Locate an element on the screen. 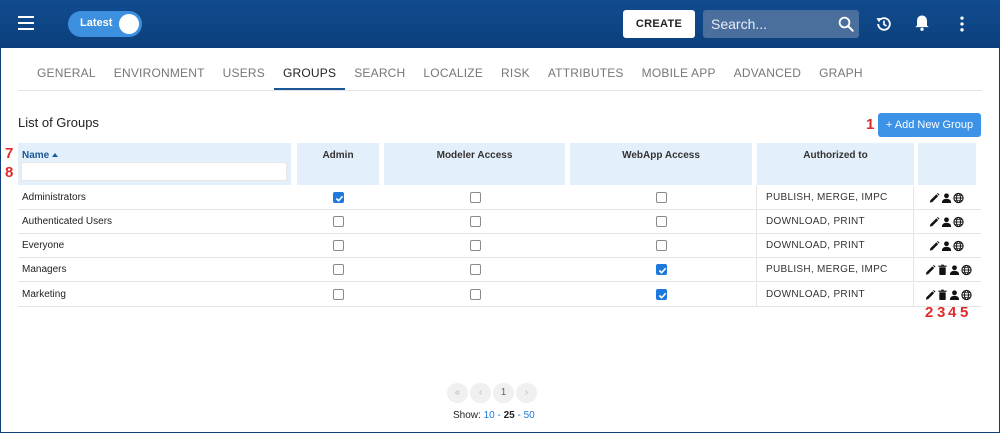 The width and height of the screenshot is (1000, 433). marker-users: 4 is located at coordinates (952, 312).